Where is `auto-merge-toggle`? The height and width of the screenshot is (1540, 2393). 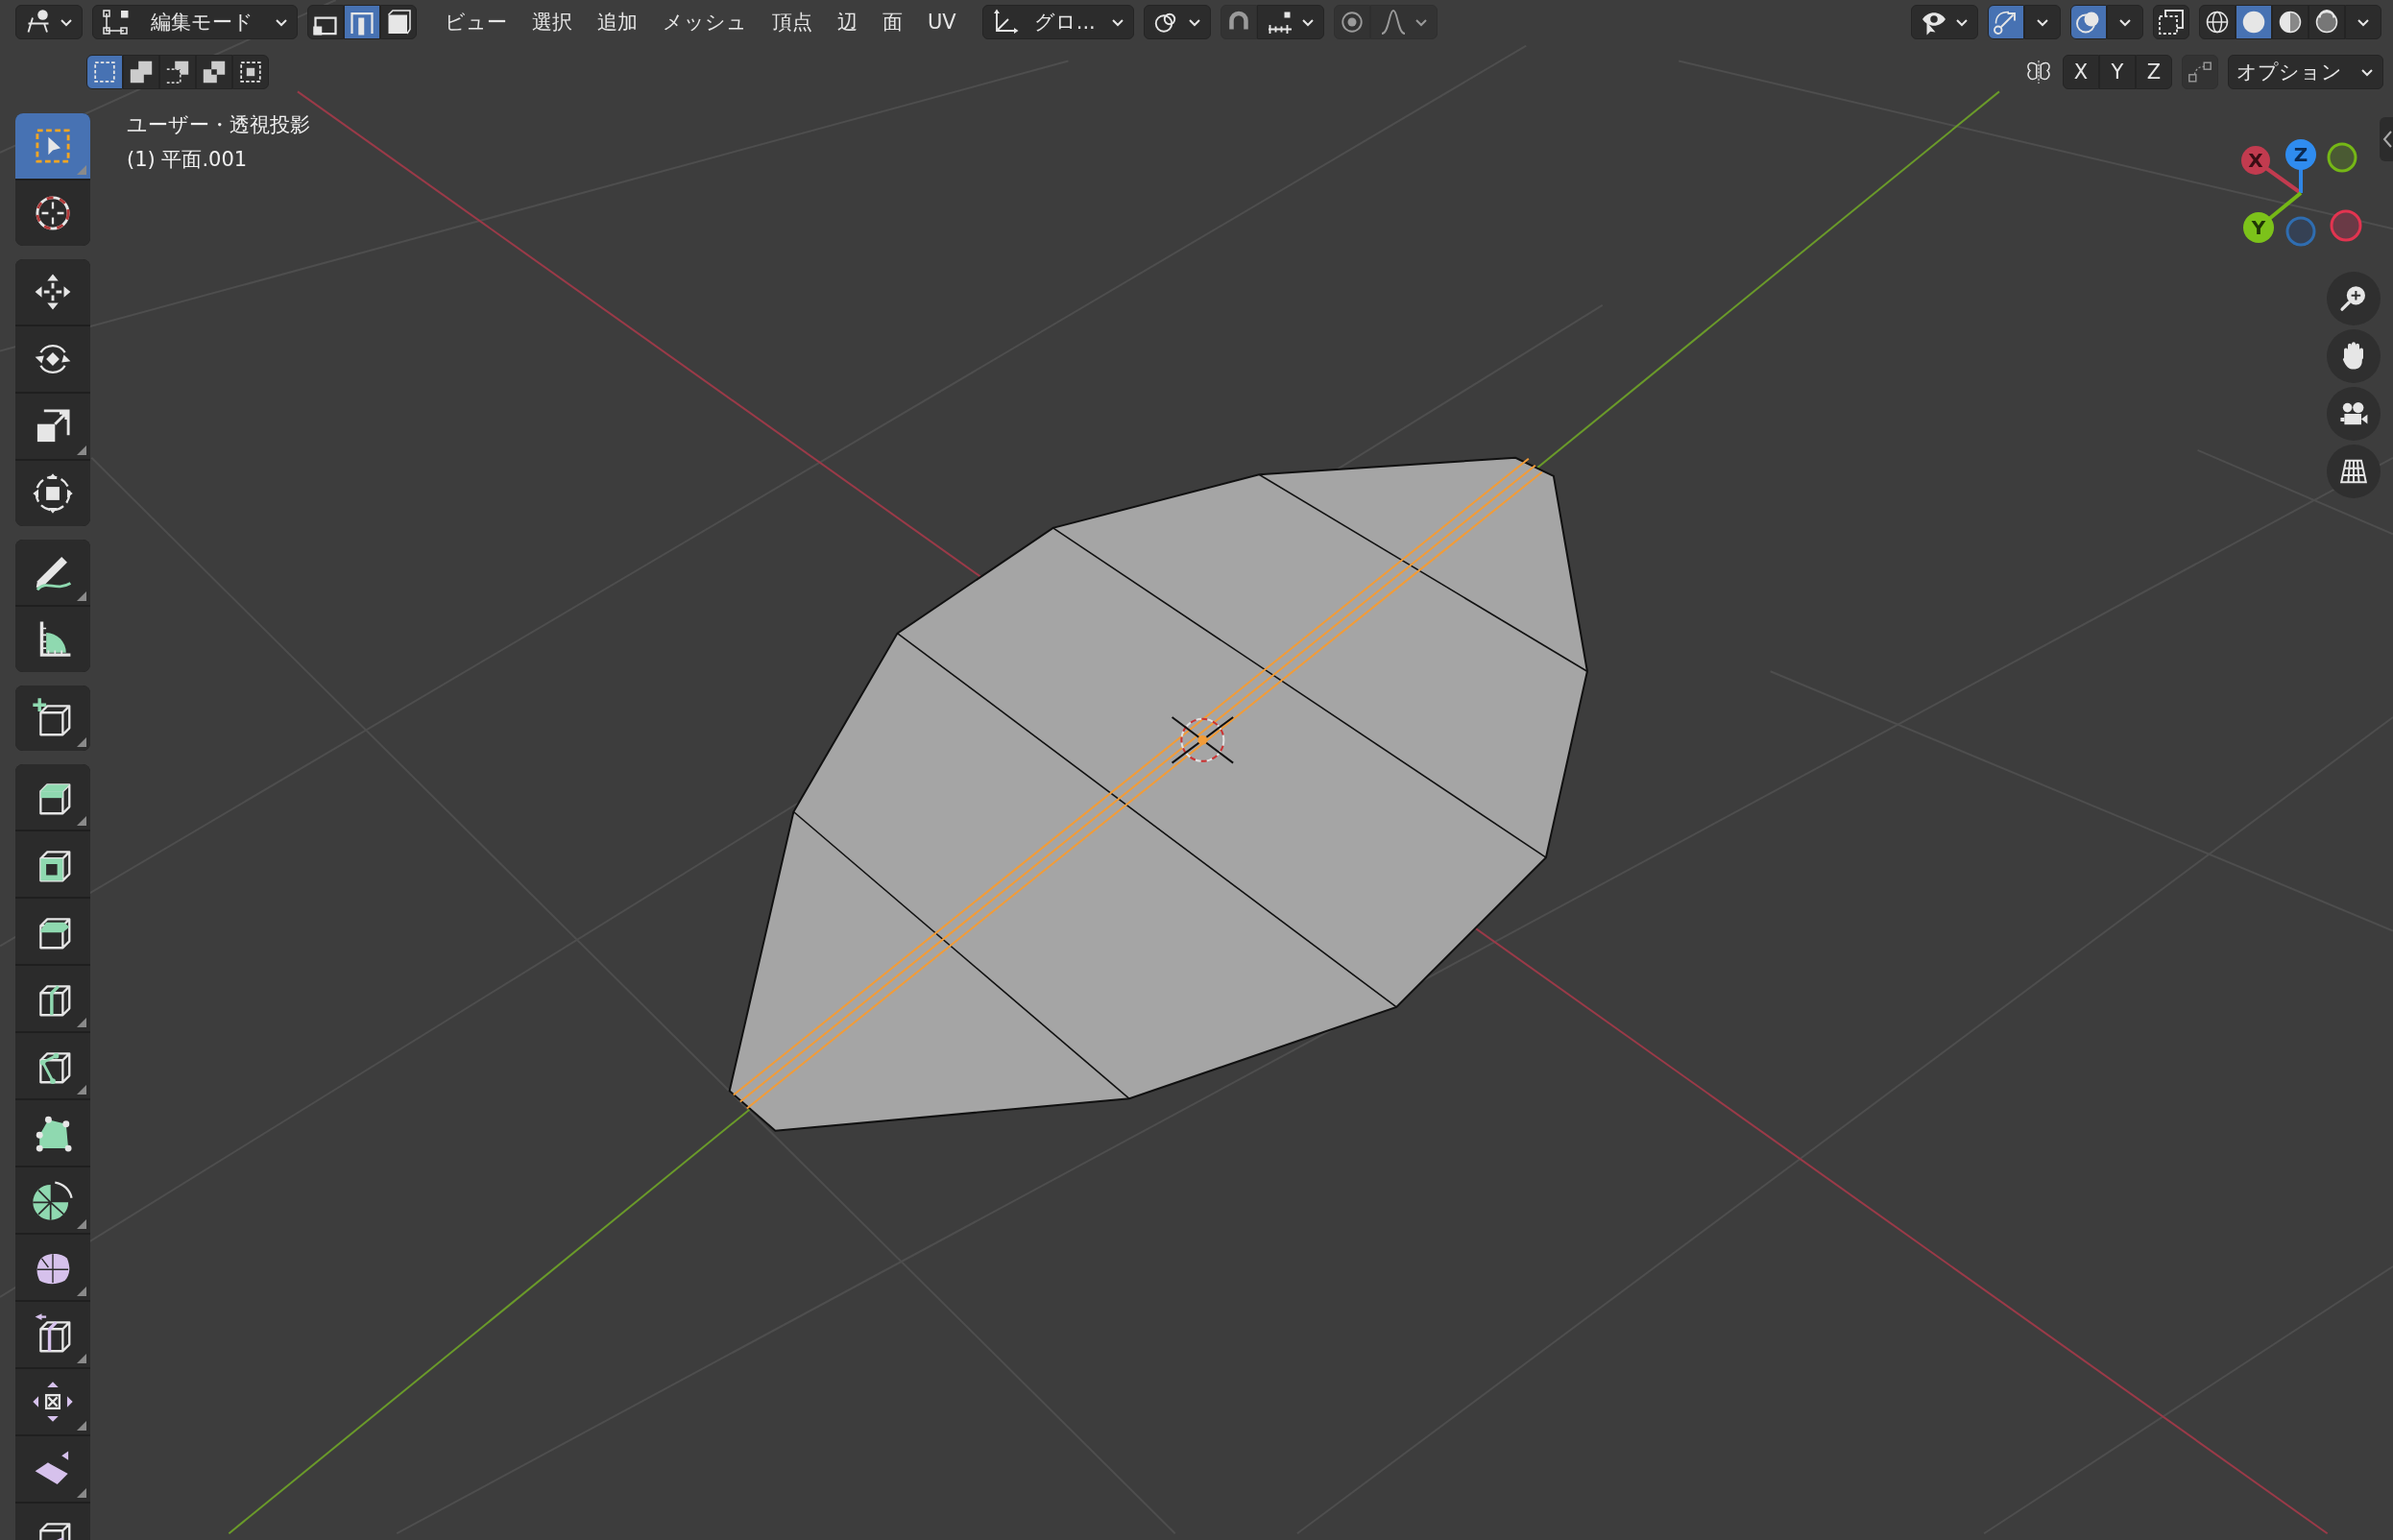 auto-merge-toggle is located at coordinates (2200, 72).